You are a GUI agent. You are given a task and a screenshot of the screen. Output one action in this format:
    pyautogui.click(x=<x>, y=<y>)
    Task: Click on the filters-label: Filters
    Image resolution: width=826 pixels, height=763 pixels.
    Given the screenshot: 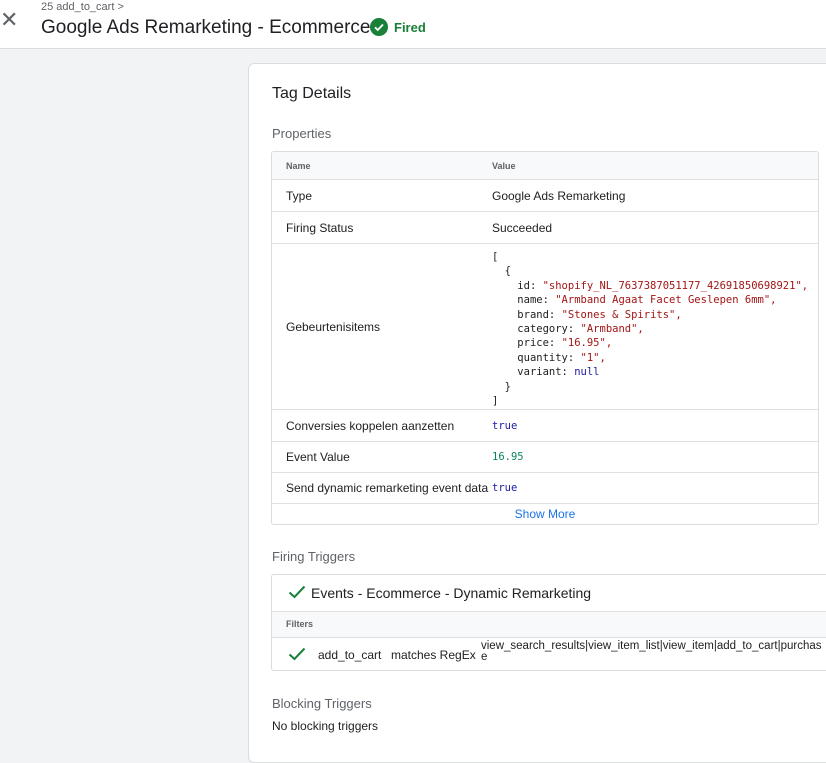 What is the action you would take?
    pyautogui.click(x=300, y=624)
    